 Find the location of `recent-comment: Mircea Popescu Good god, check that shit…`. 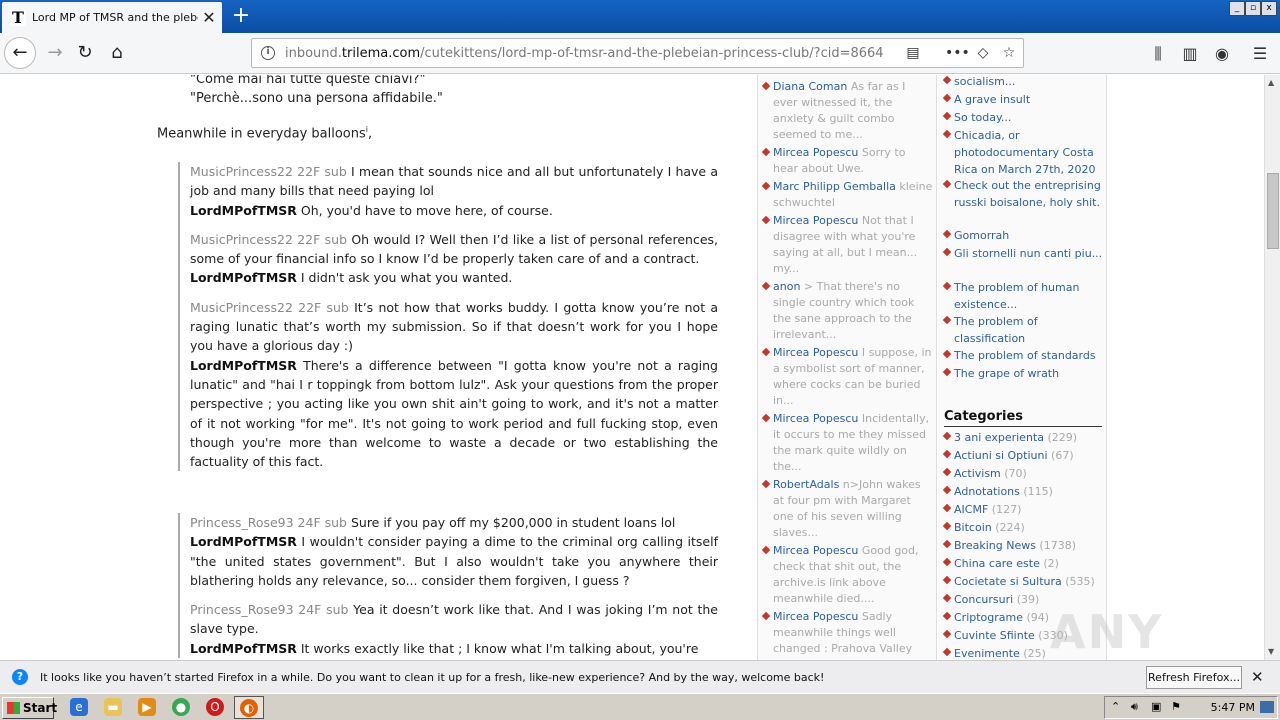

recent-comment: Mircea Popescu Good god, check that shit… is located at coordinates (847, 575).